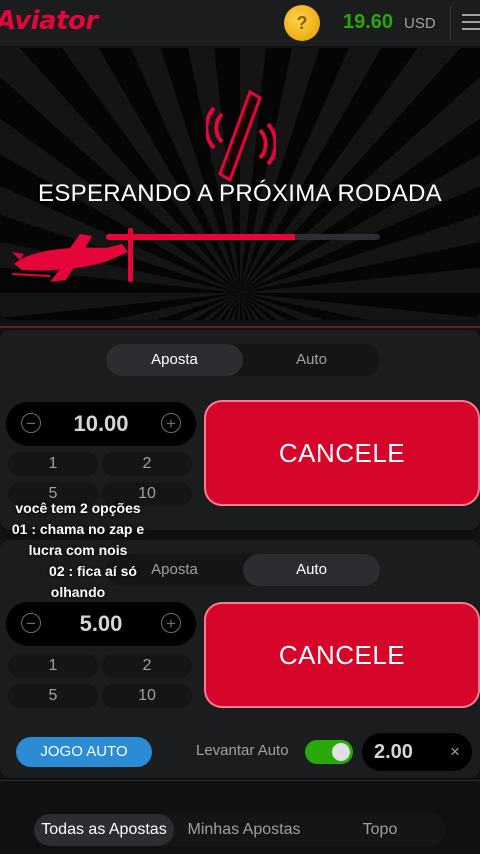 The height and width of the screenshot is (854, 480). I want to click on bet-mode-tabs: Aposta Auto, so click(243, 360).